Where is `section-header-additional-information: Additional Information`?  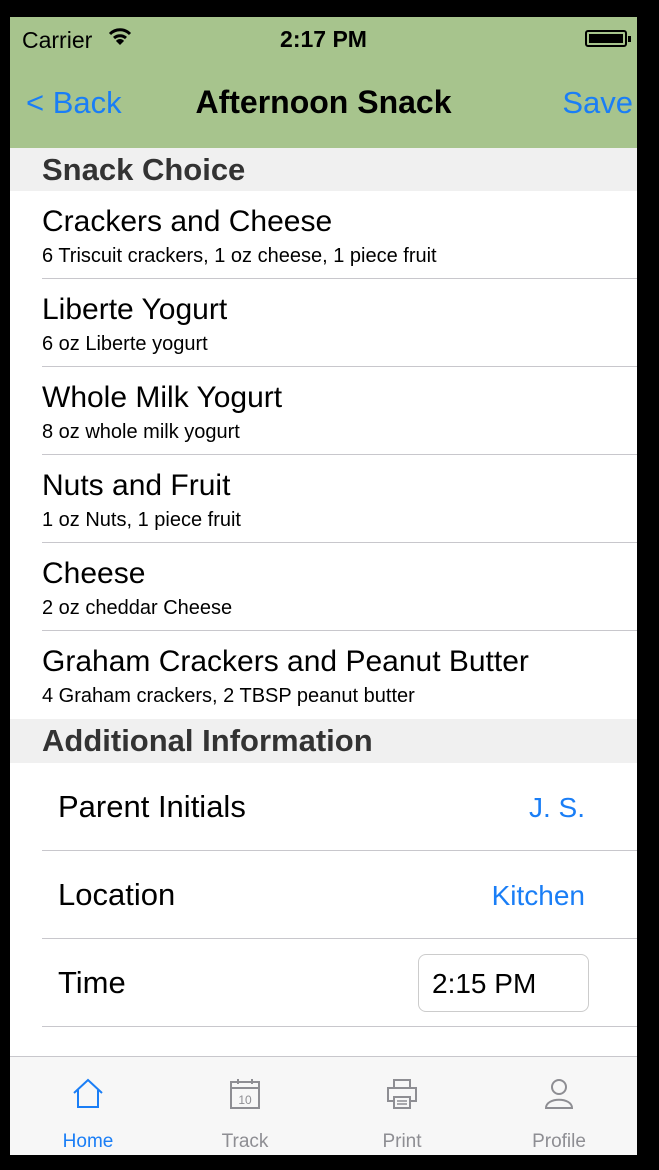
section-header-additional-information: Additional Information is located at coordinates (323, 741).